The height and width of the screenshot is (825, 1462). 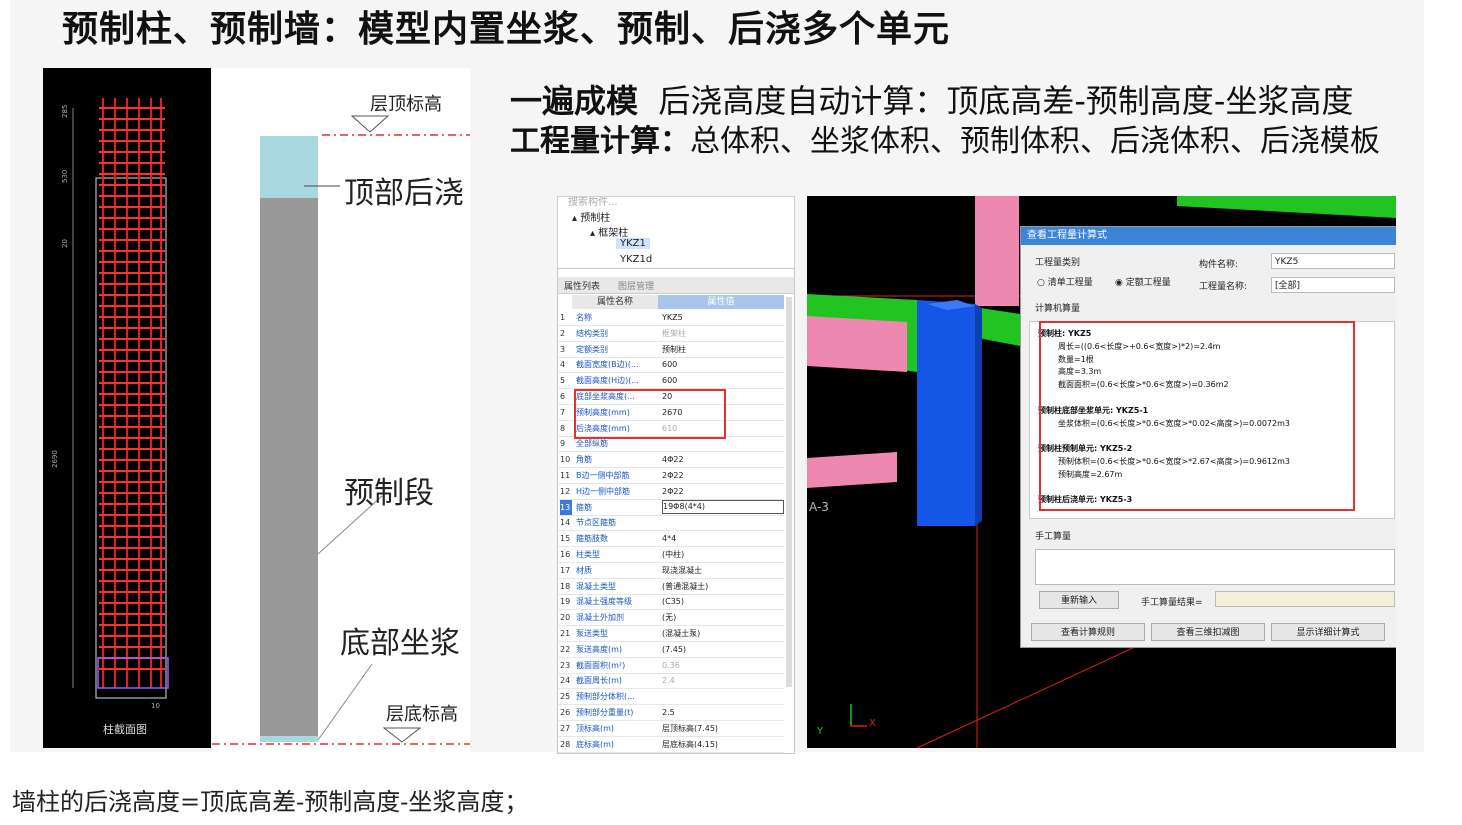 What do you see at coordinates (565, 539) in the screenshot?
I see `row-number: 15` at bounding box center [565, 539].